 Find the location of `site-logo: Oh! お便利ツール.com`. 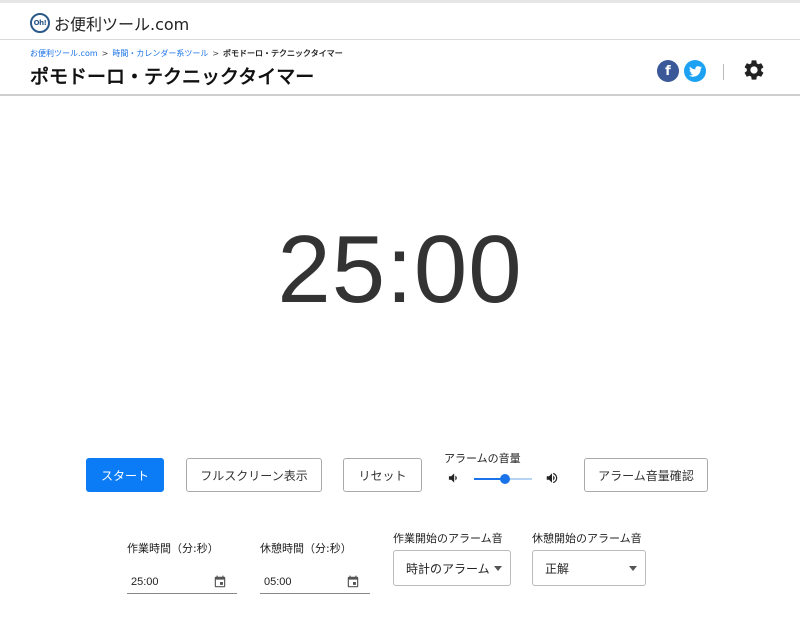

site-logo: Oh! お便利ツール.com is located at coordinates (109, 23).